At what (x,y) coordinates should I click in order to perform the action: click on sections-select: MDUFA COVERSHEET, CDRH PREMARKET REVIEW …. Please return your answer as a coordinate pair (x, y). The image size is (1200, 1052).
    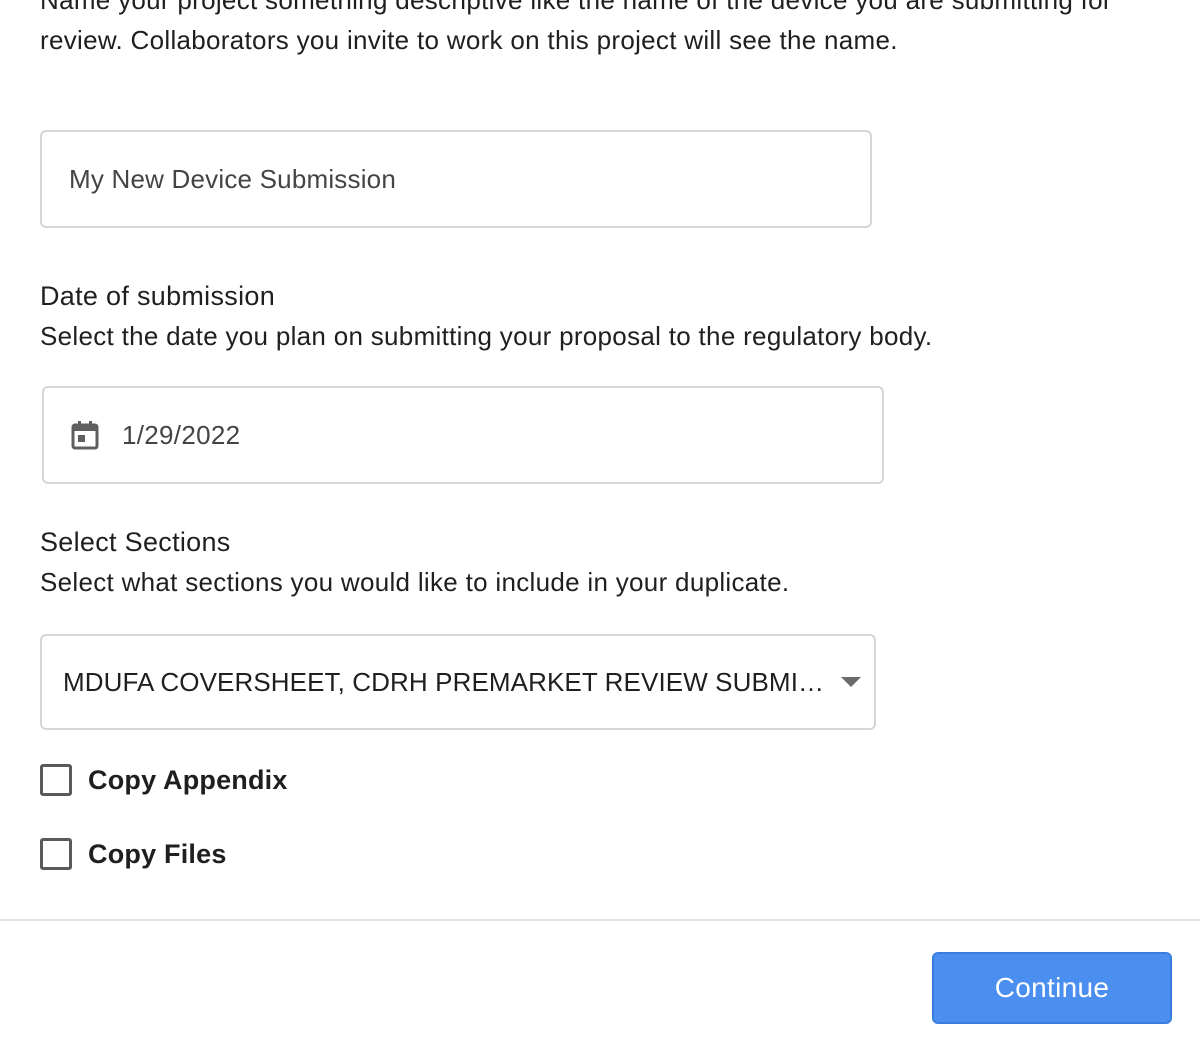
    Looking at the image, I should click on (458, 682).